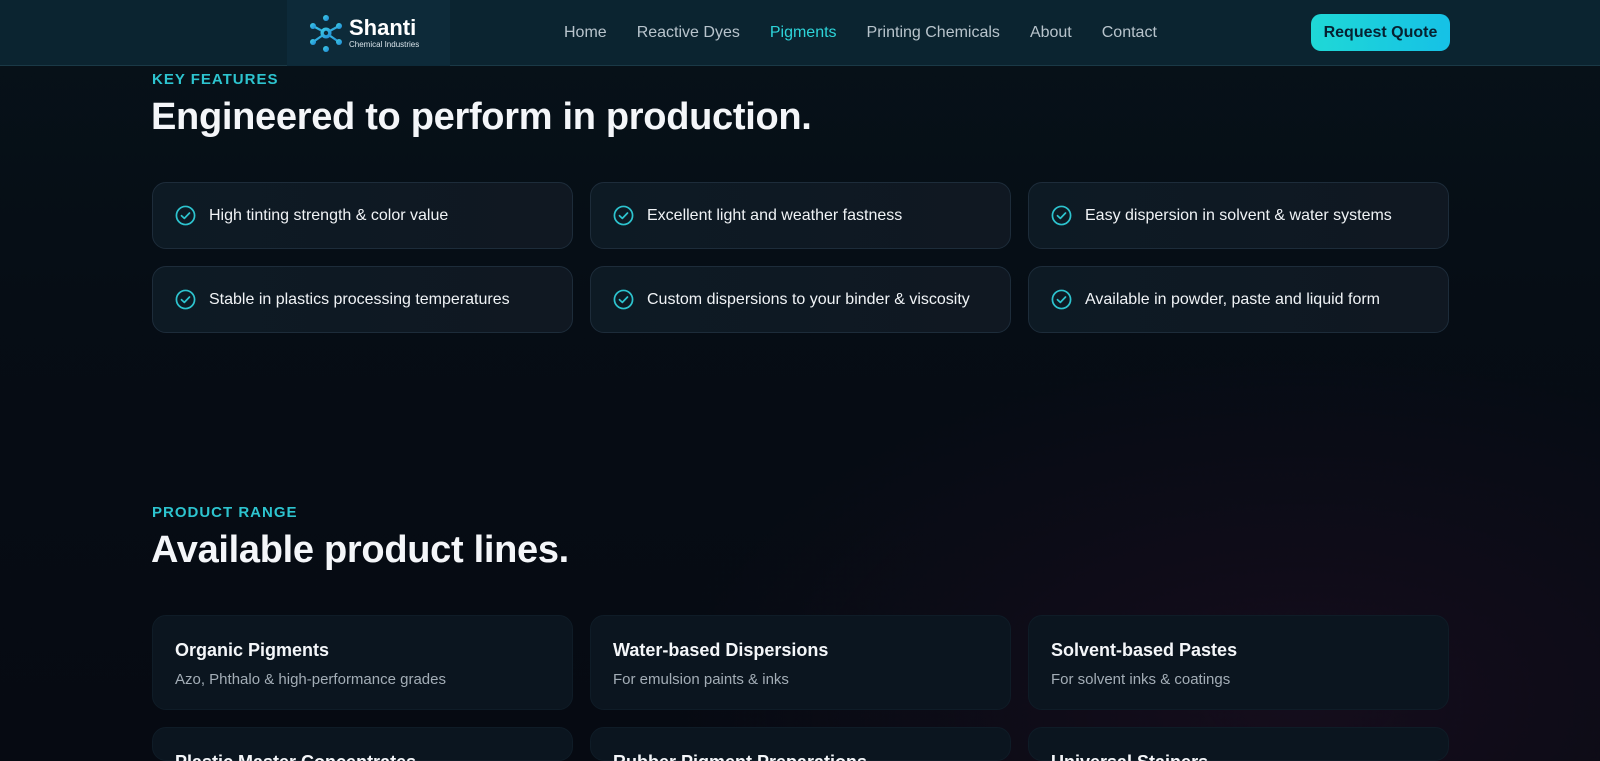  Describe the element at coordinates (1129, 33) in the screenshot. I see `nav-contact: Contact` at that location.